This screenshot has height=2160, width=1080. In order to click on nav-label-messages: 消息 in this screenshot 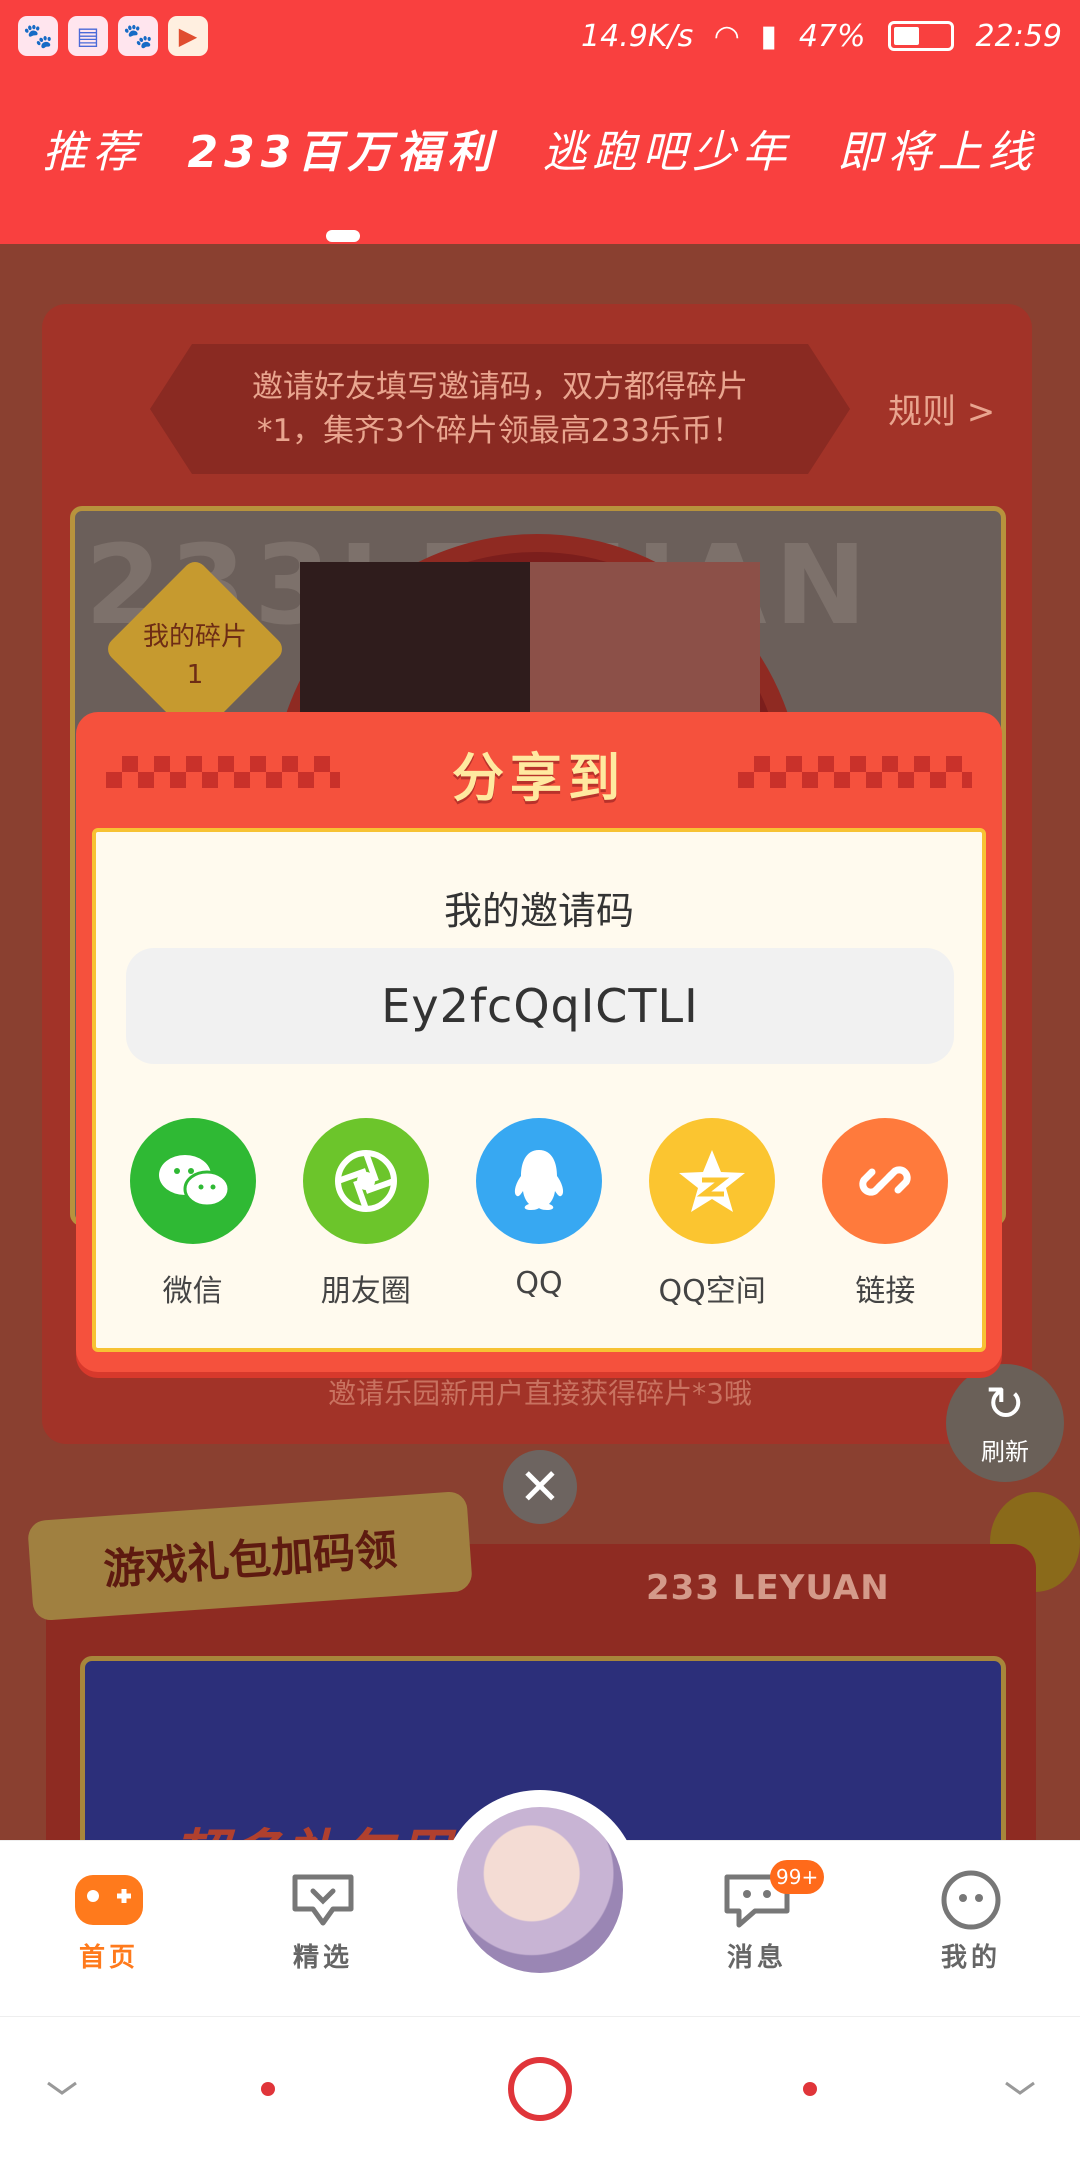, I will do `click(756, 1958)`.